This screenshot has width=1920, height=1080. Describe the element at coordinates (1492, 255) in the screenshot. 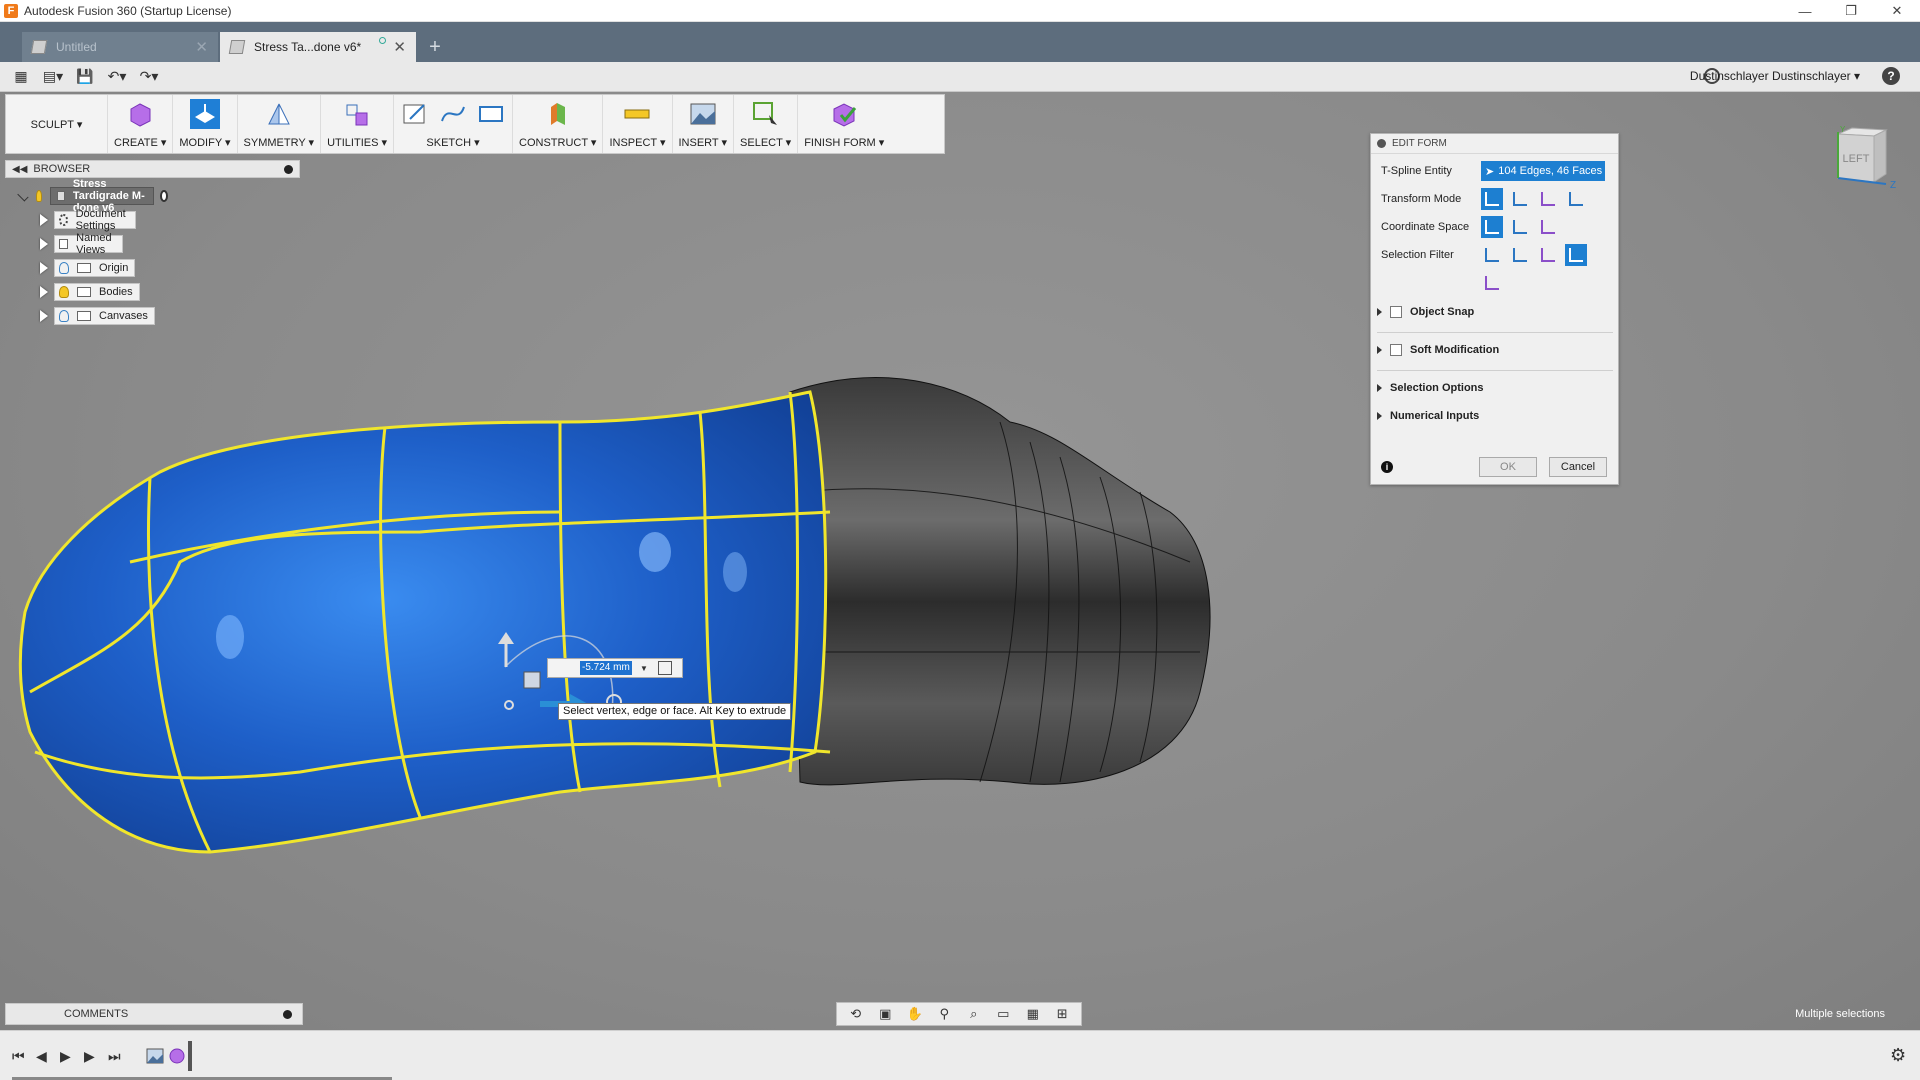

I see `vertex-filter-icon` at that location.